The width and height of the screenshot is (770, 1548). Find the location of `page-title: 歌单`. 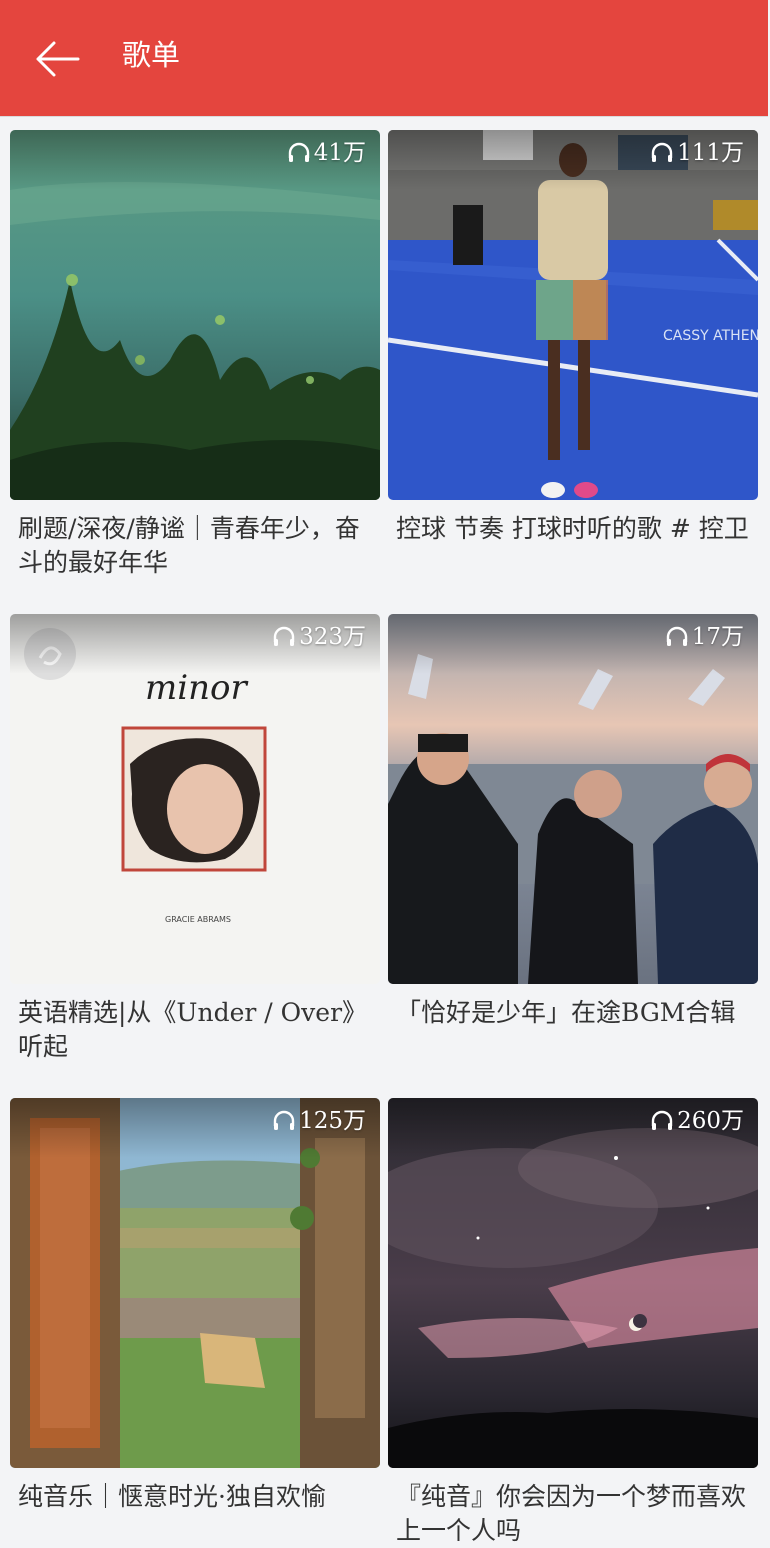

page-title: 歌单 is located at coordinates (151, 55).